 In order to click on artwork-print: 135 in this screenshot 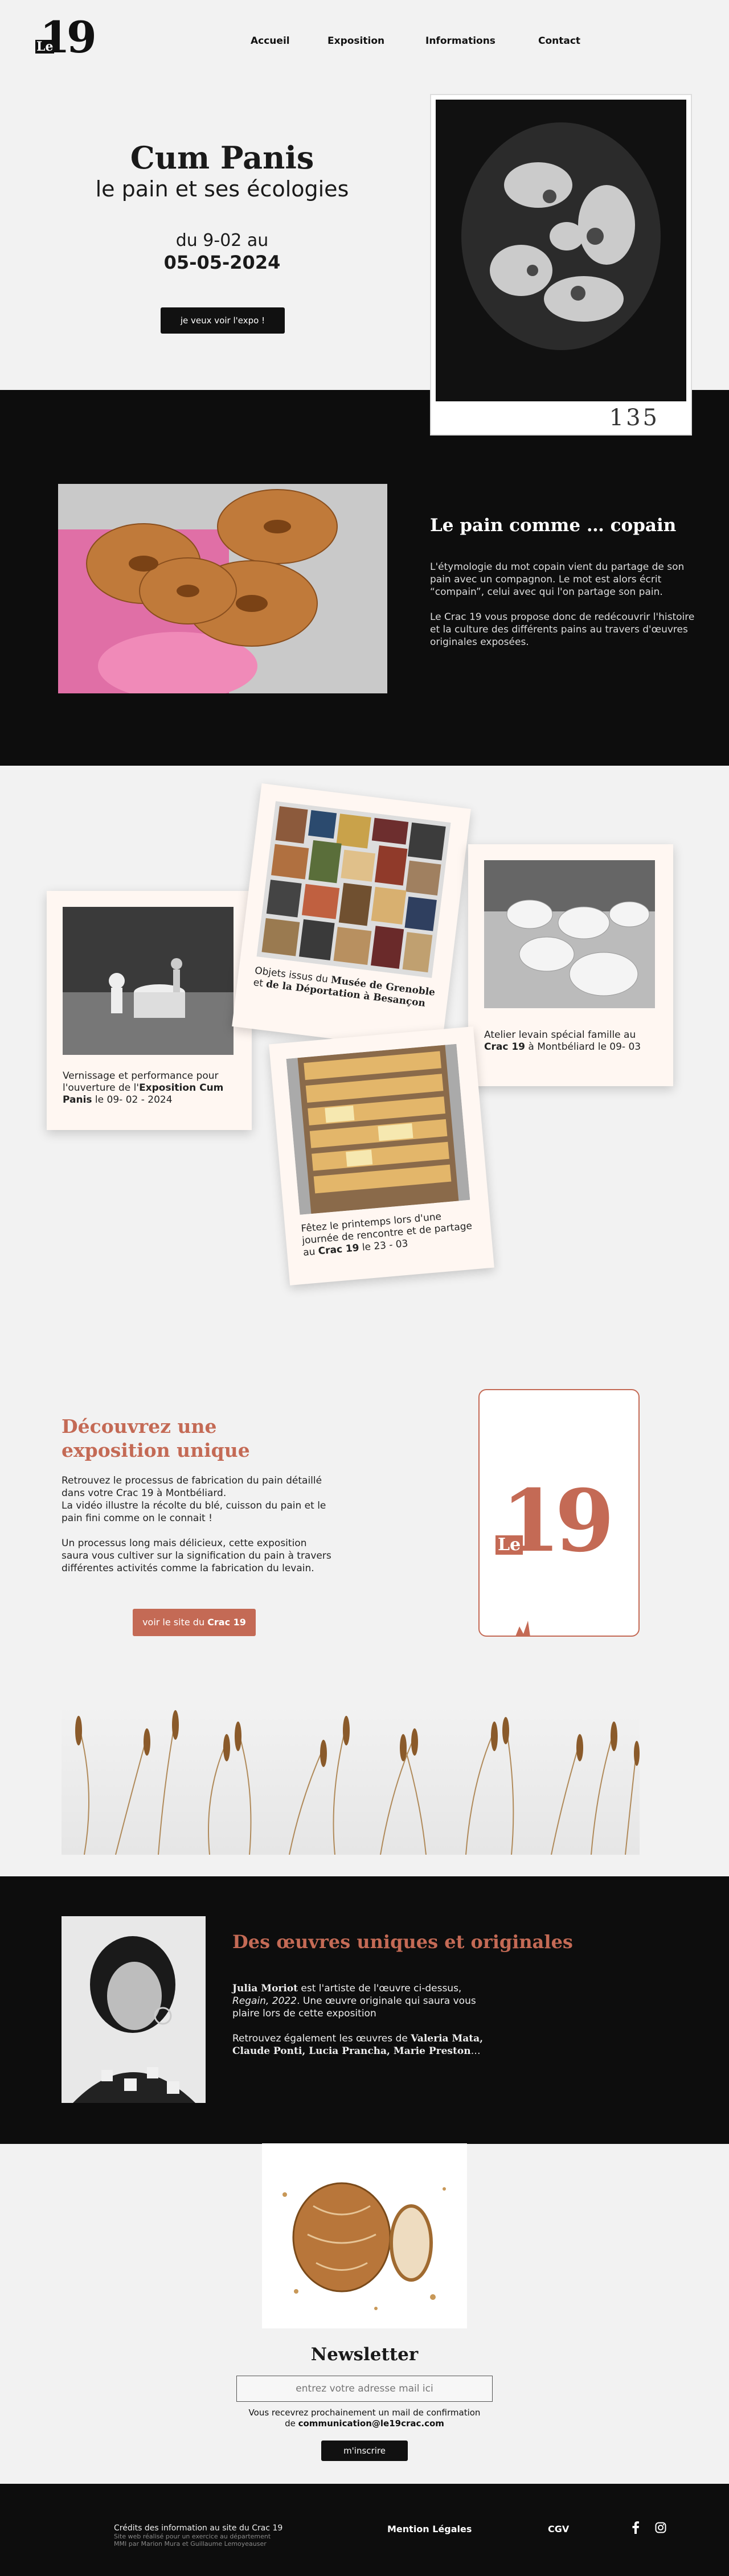, I will do `click(561, 265)`.